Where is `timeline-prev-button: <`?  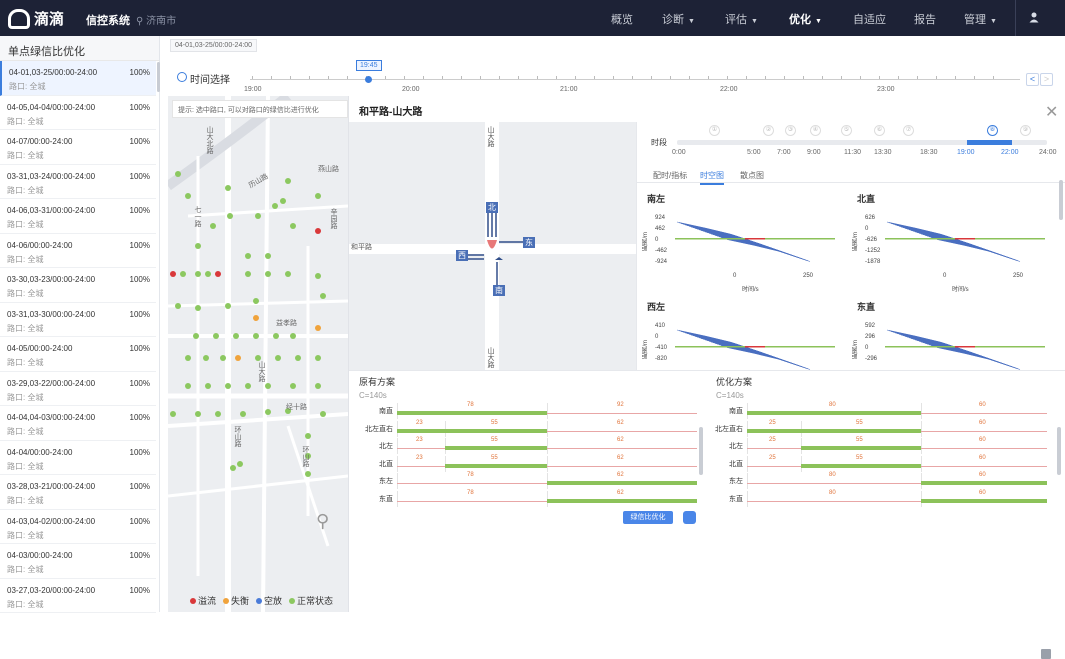
timeline-prev-button: < is located at coordinates (1032, 79).